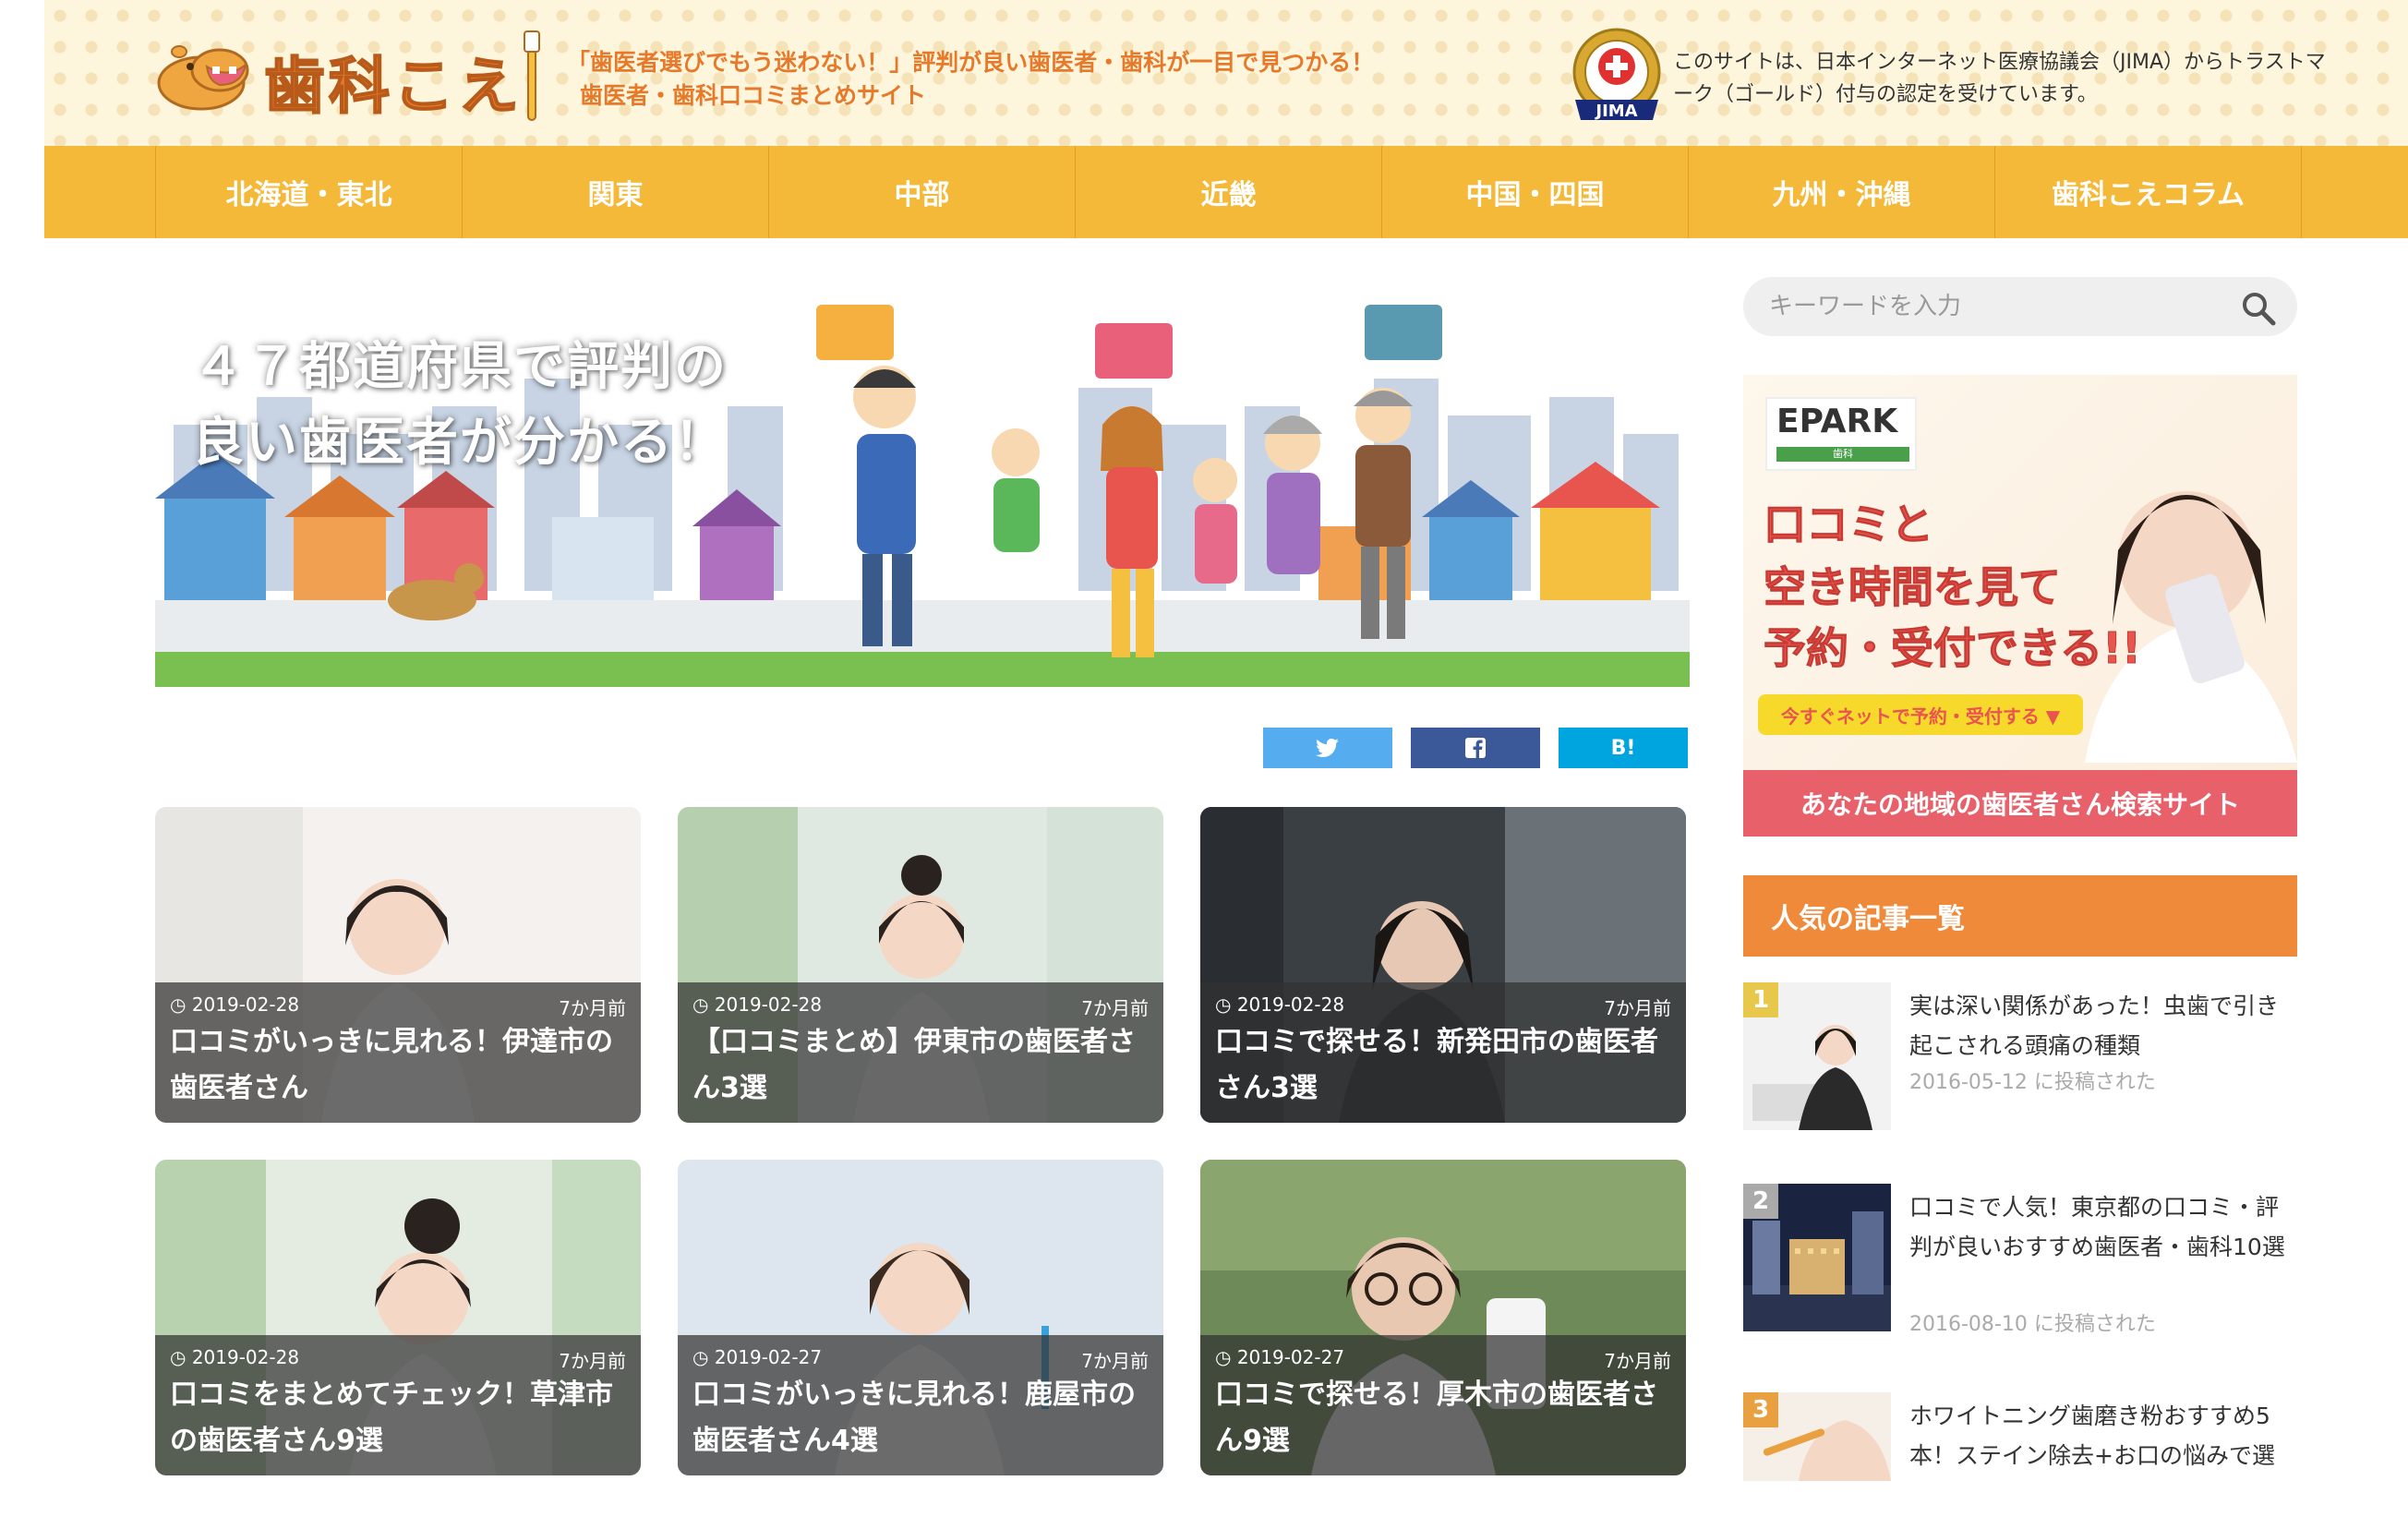  Describe the element at coordinates (1842, 455) in the screenshot. I see `epark-logo-sub: 歯科` at that location.